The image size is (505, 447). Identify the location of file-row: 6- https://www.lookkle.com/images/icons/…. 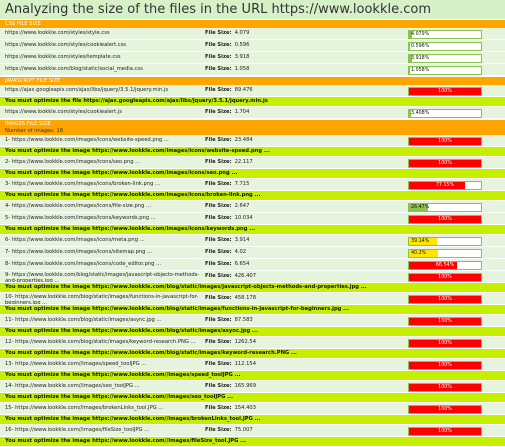
(252, 241).